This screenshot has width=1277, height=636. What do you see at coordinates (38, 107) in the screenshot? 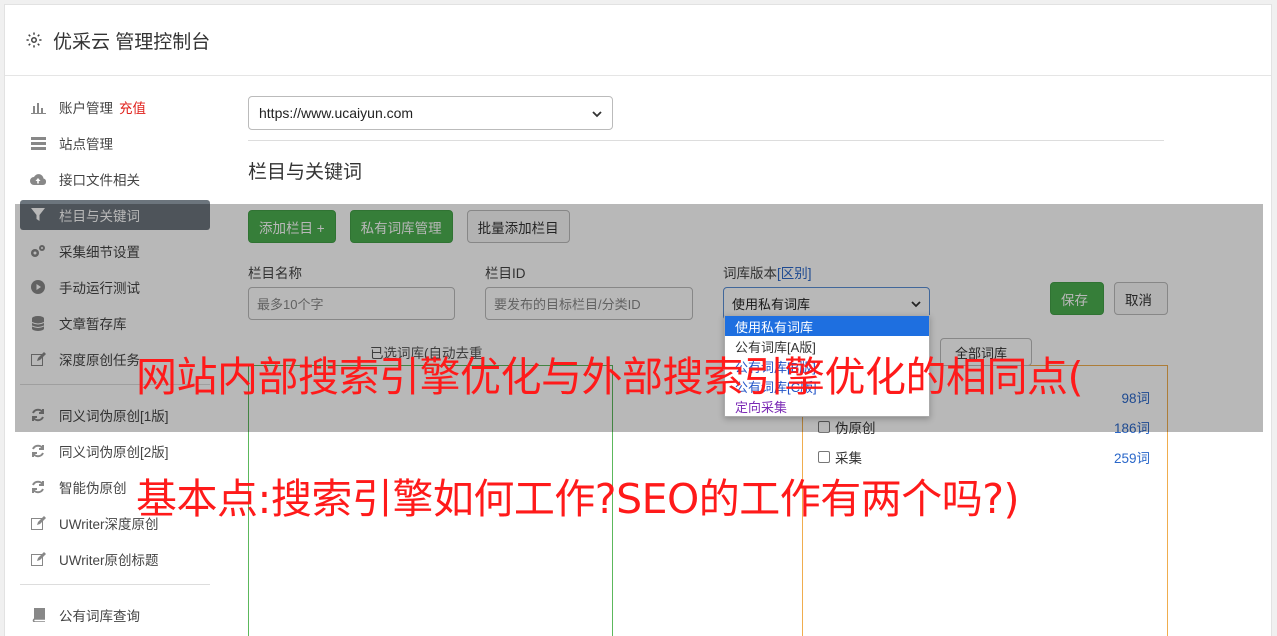
I see `bar-chart-icon` at bounding box center [38, 107].